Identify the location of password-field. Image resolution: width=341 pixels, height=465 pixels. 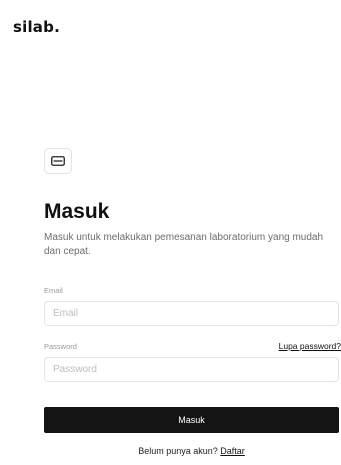
(191, 369).